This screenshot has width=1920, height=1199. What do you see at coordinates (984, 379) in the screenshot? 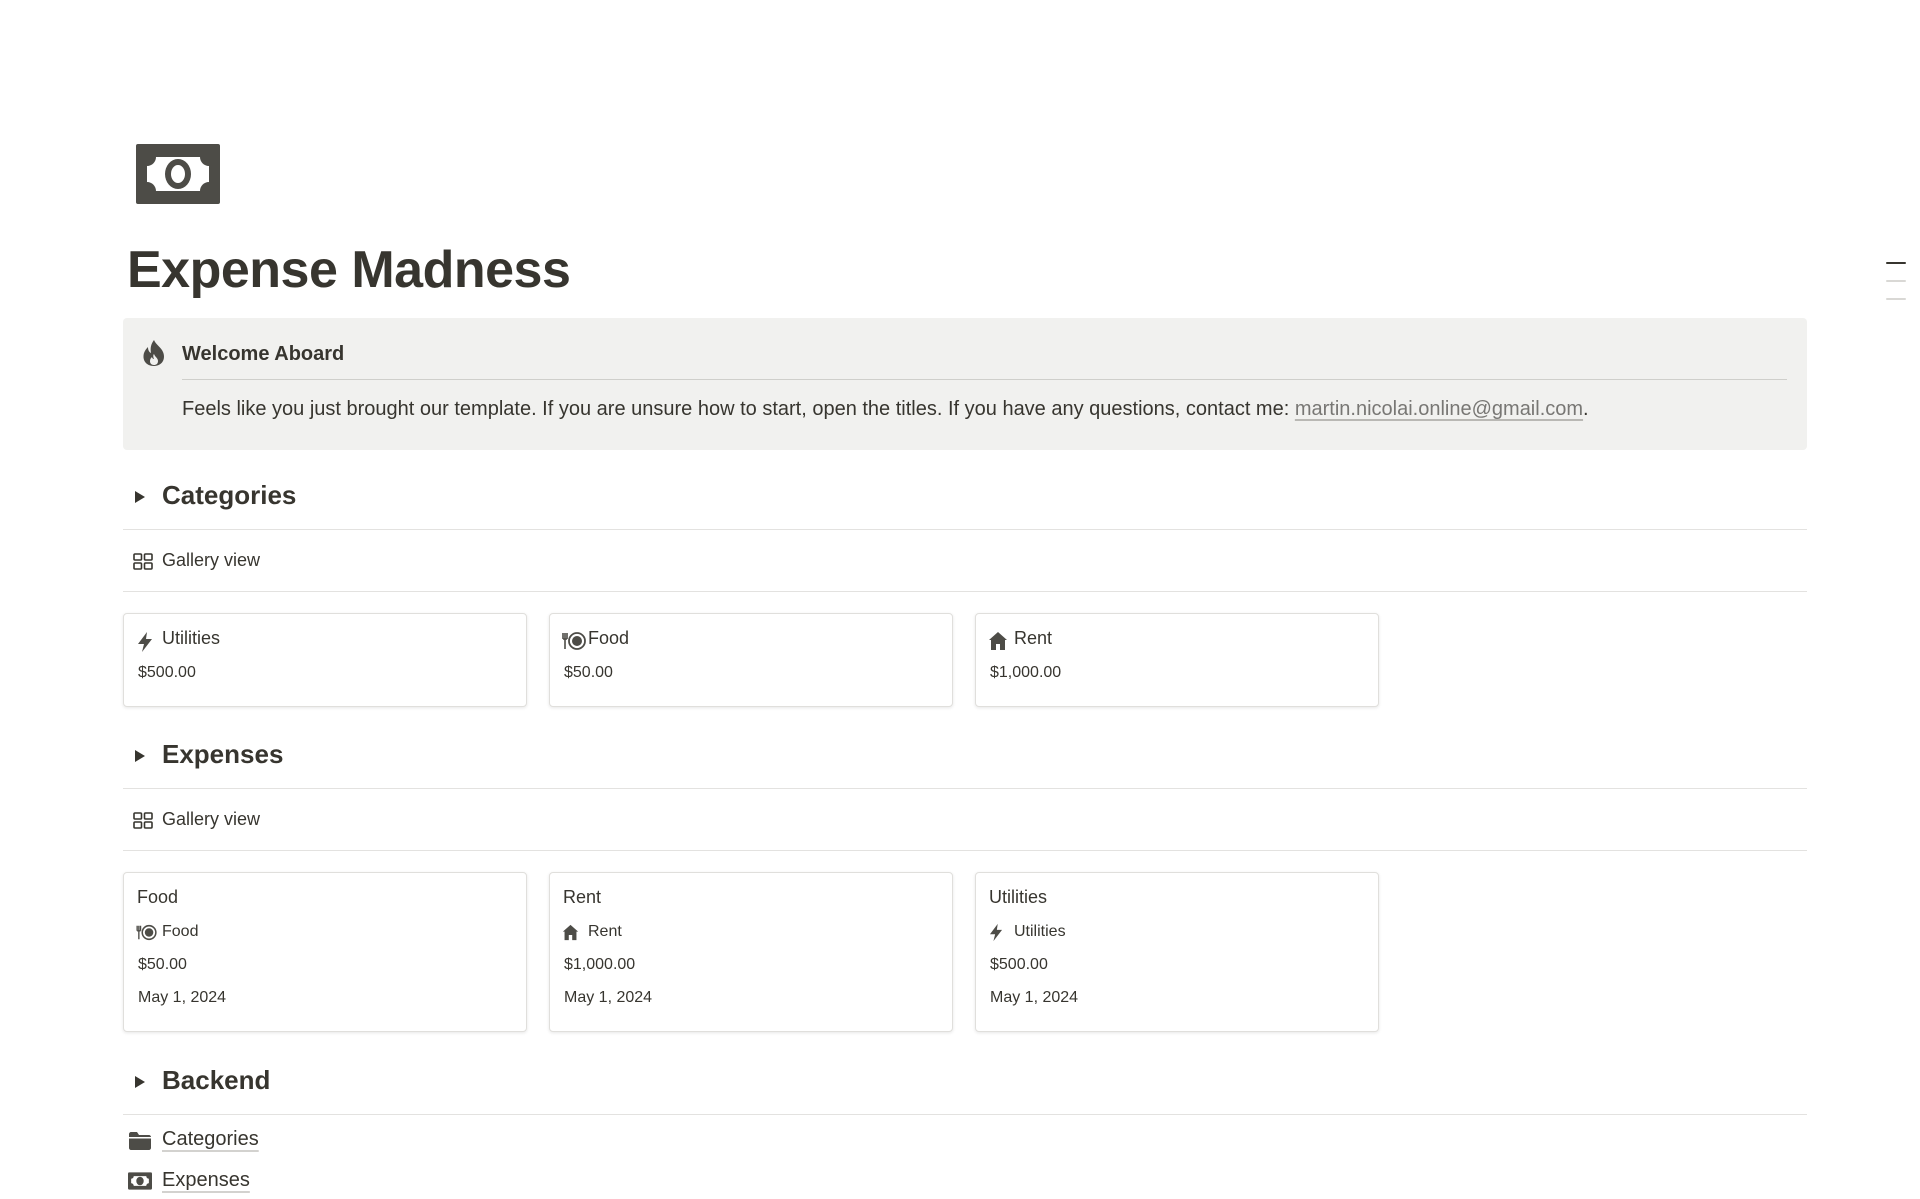
I see `callout-divider` at bounding box center [984, 379].